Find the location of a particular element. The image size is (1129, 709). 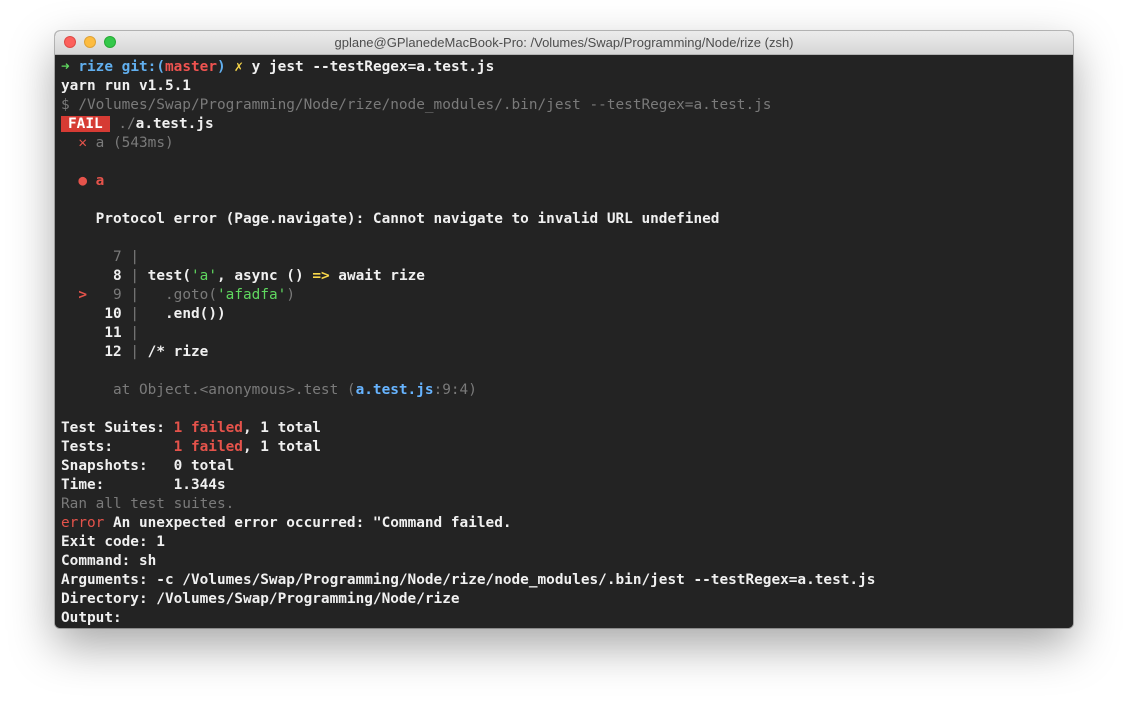

line-number: 9 is located at coordinates (117, 295).